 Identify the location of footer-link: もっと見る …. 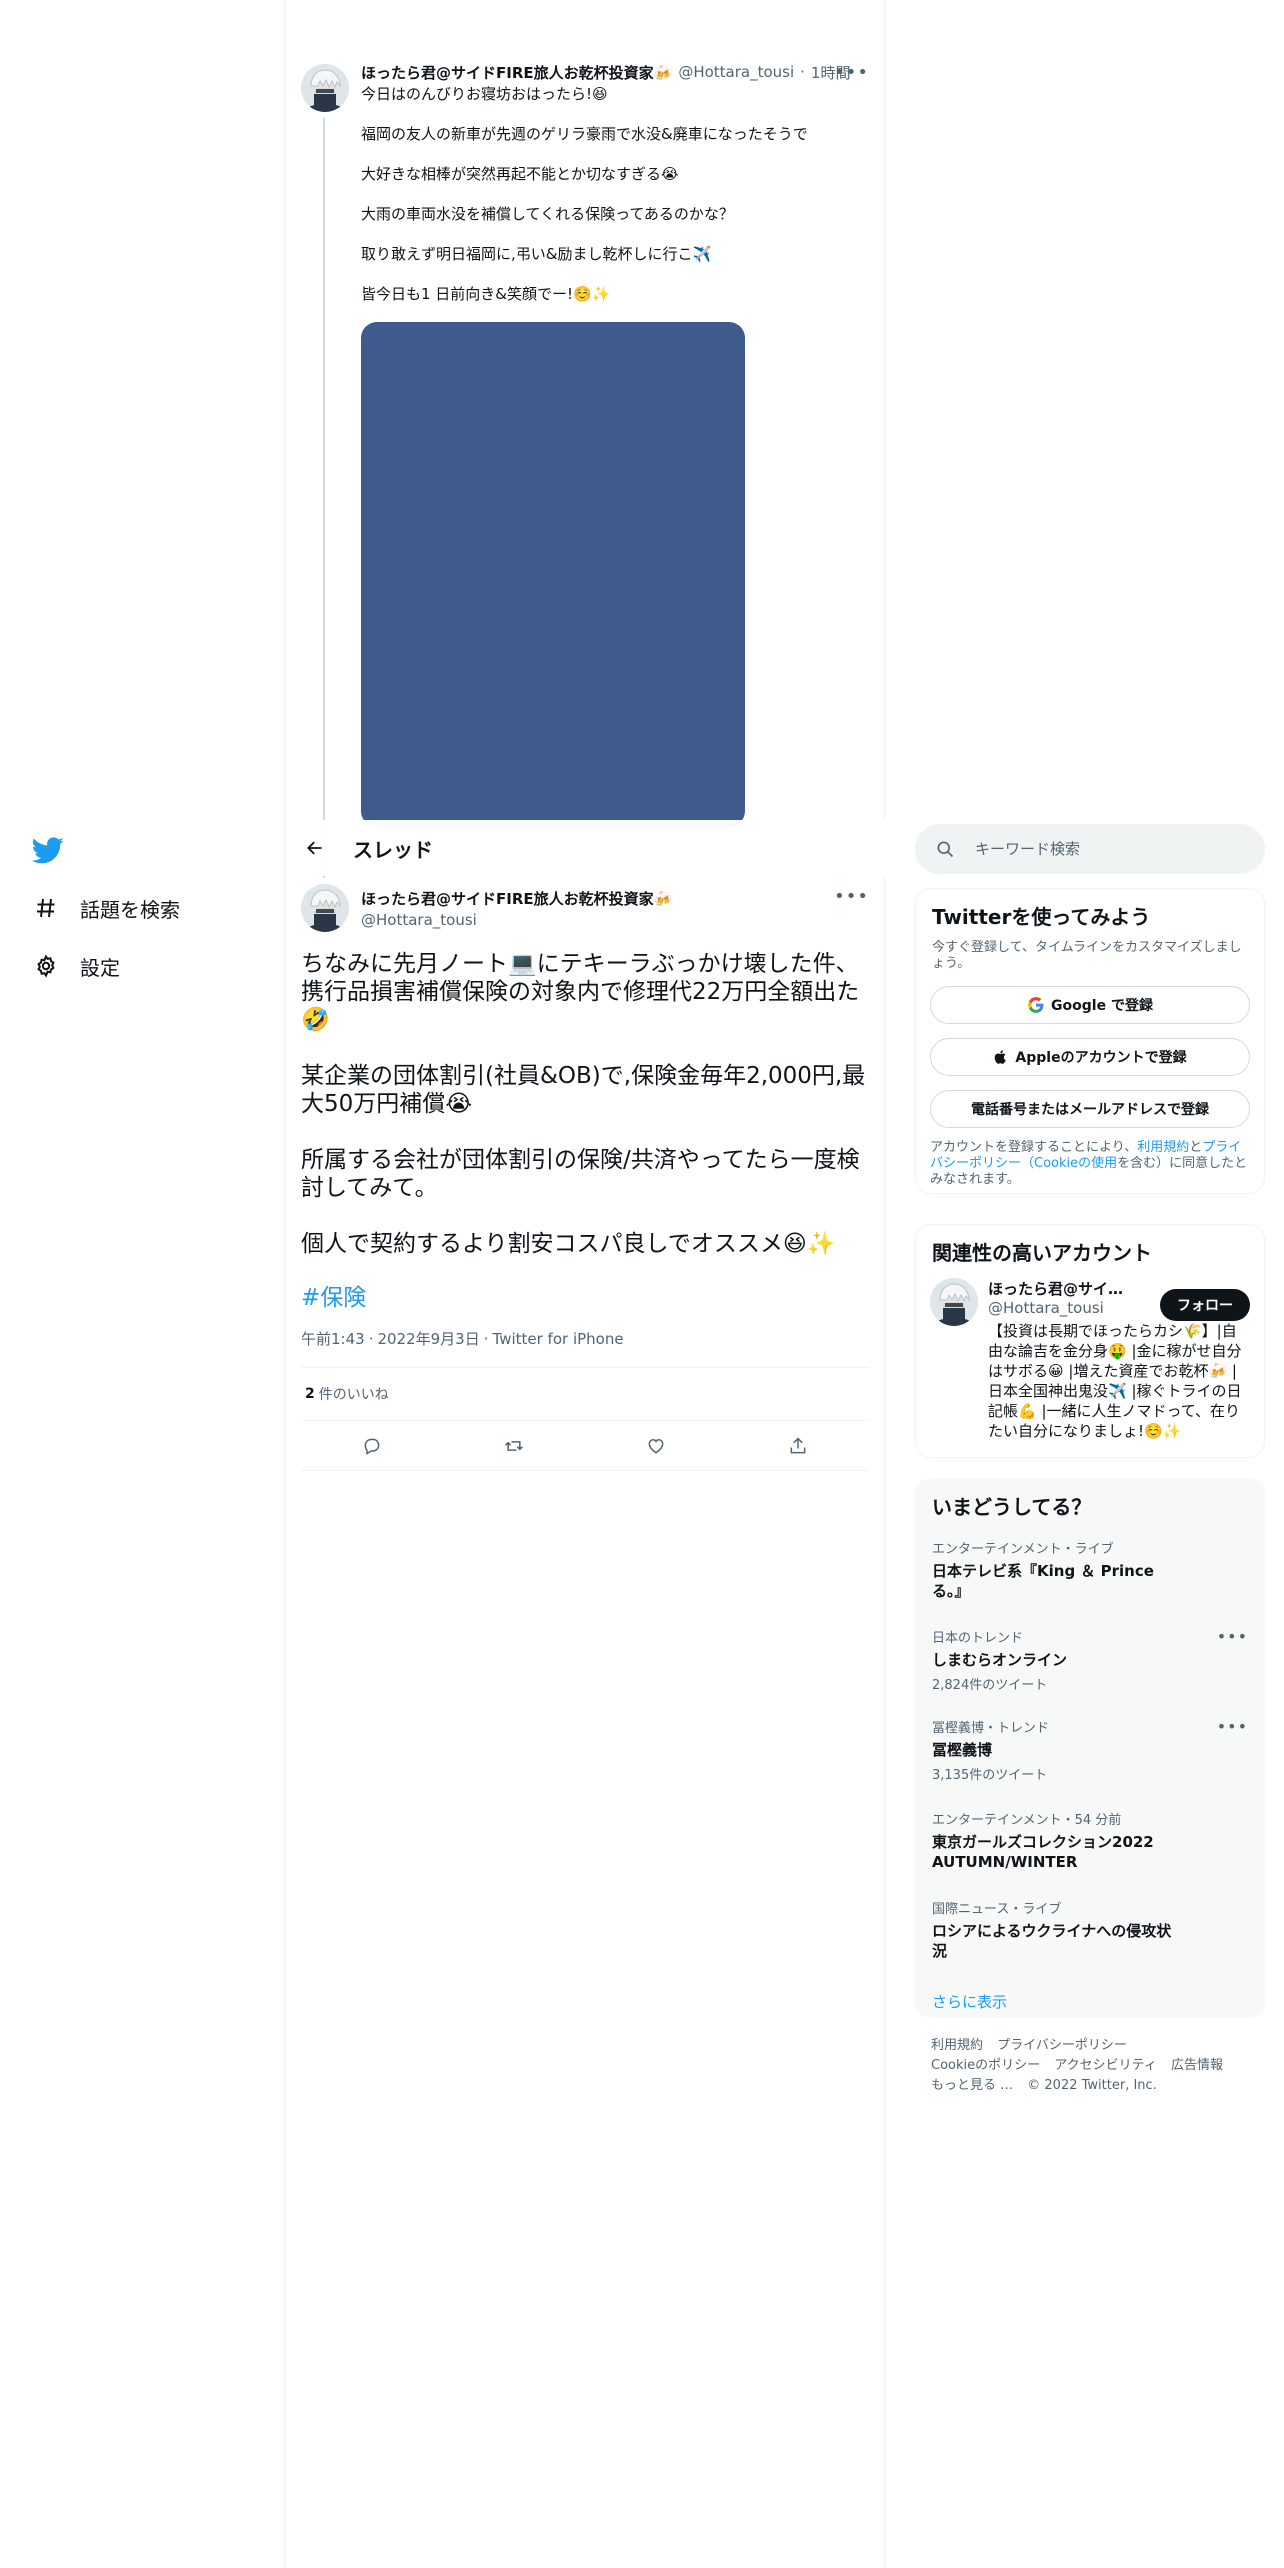
(972, 2086).